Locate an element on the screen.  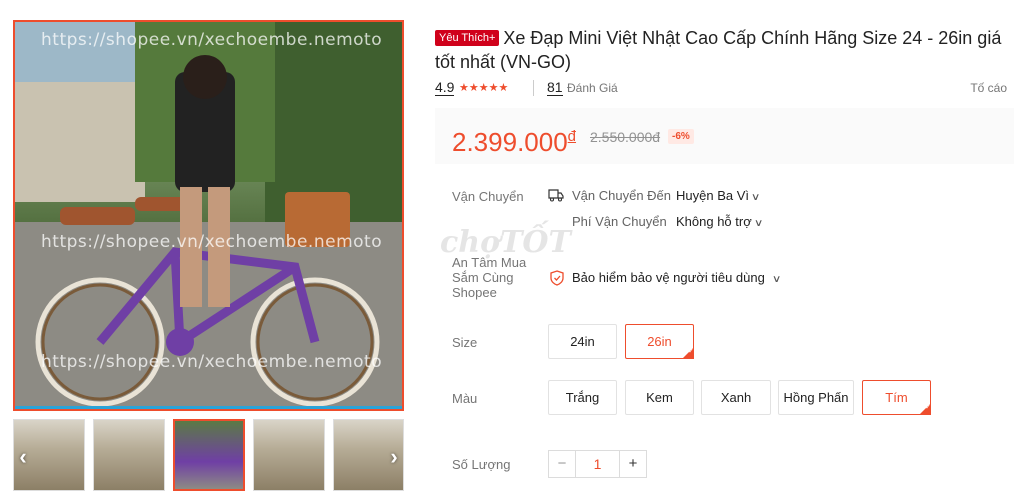
assurance-row: Bảo hiểm bảo vệ người tiêu dùng ∨ is located at coordinates (677, 277).